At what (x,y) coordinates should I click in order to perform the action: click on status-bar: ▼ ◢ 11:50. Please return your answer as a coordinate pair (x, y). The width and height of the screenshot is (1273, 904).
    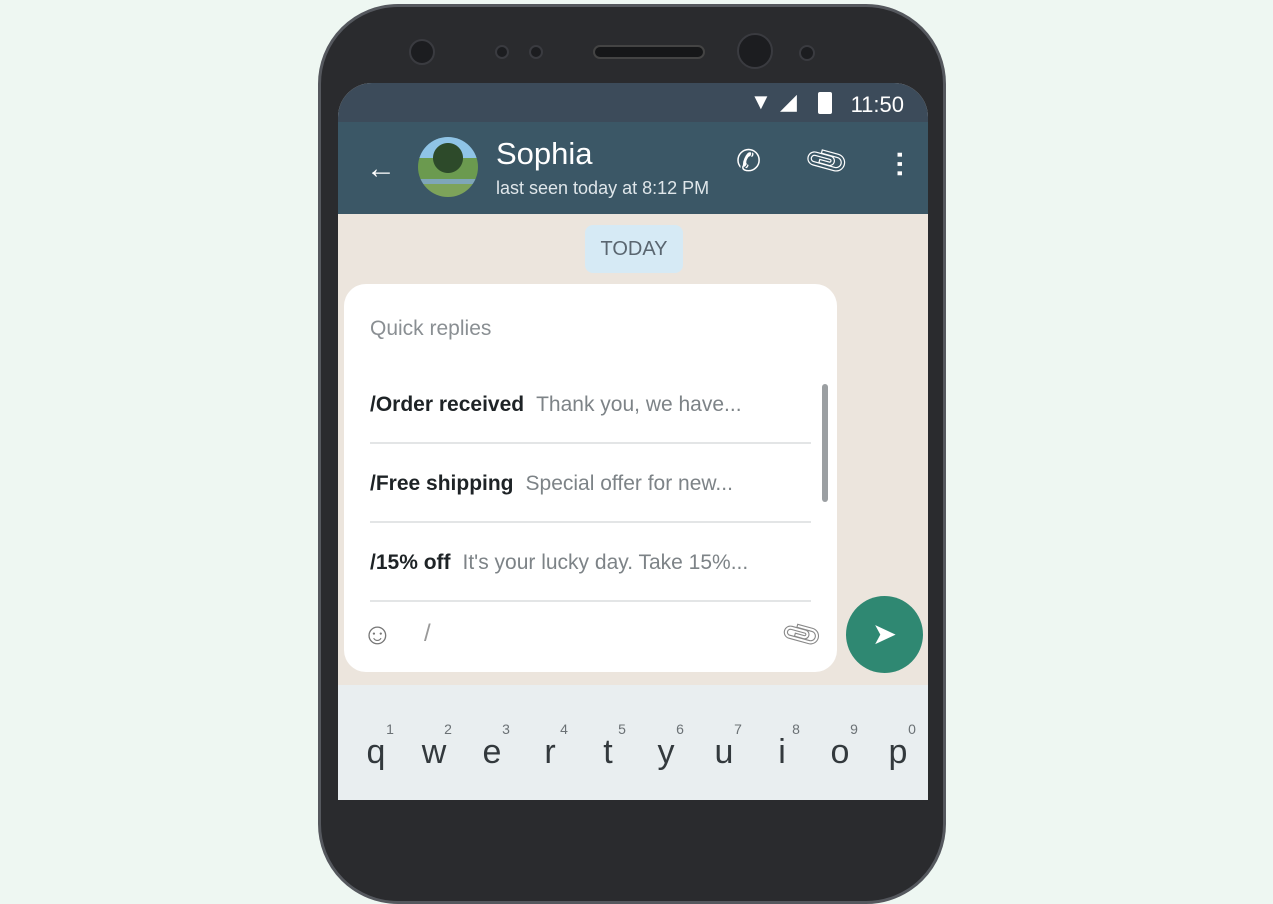
    Looking at the image, I should click on (633, 102).